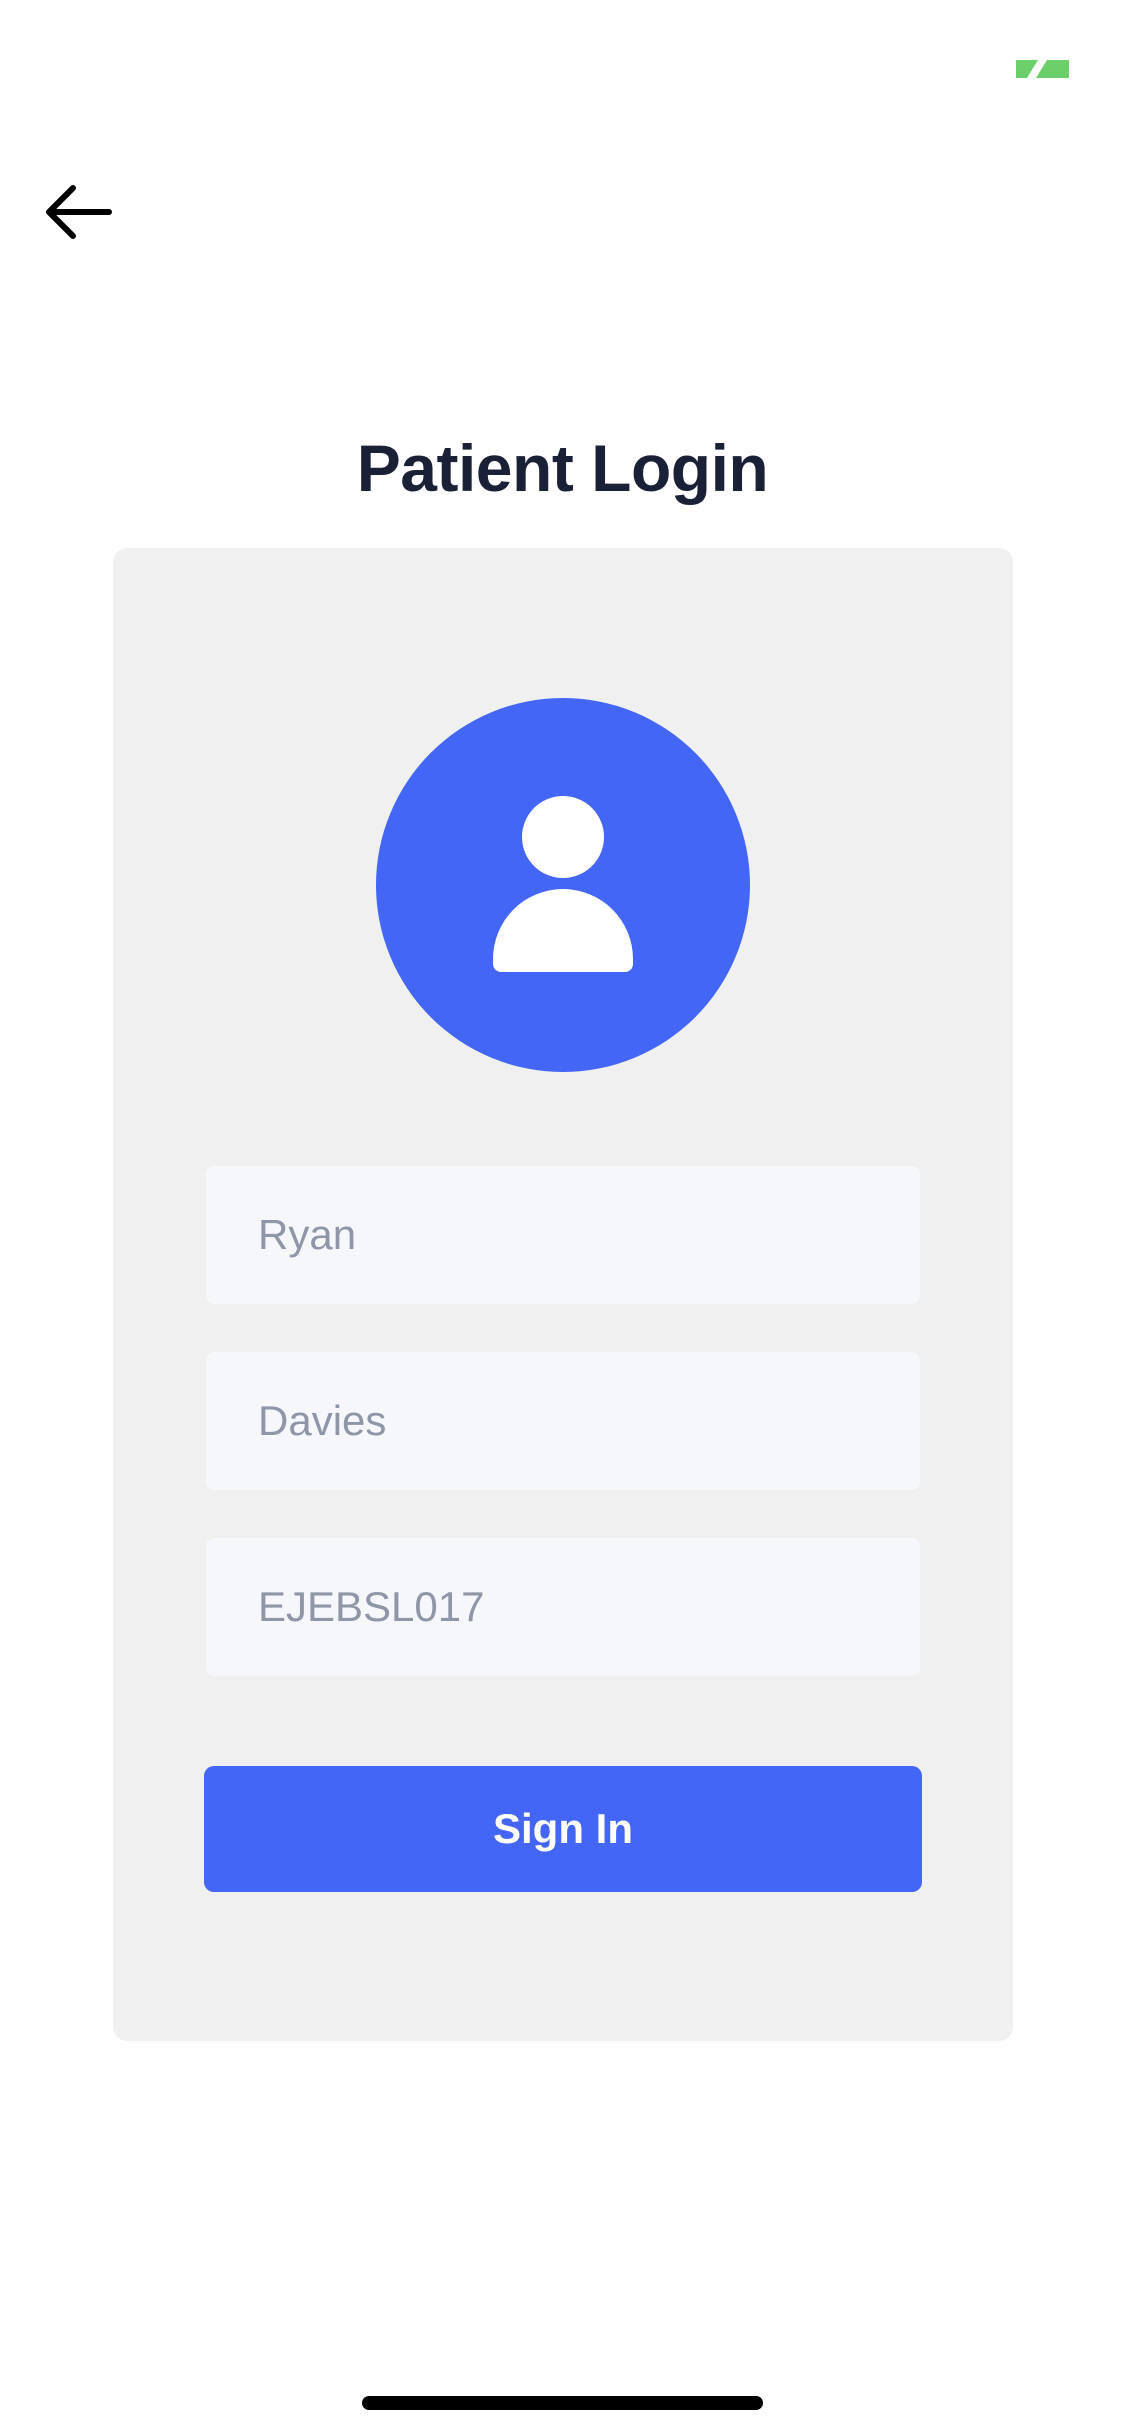 Image resolution: width=1125 pixels, height=2436 pixels. I want to click on first-name-field, so click(563, 1235).